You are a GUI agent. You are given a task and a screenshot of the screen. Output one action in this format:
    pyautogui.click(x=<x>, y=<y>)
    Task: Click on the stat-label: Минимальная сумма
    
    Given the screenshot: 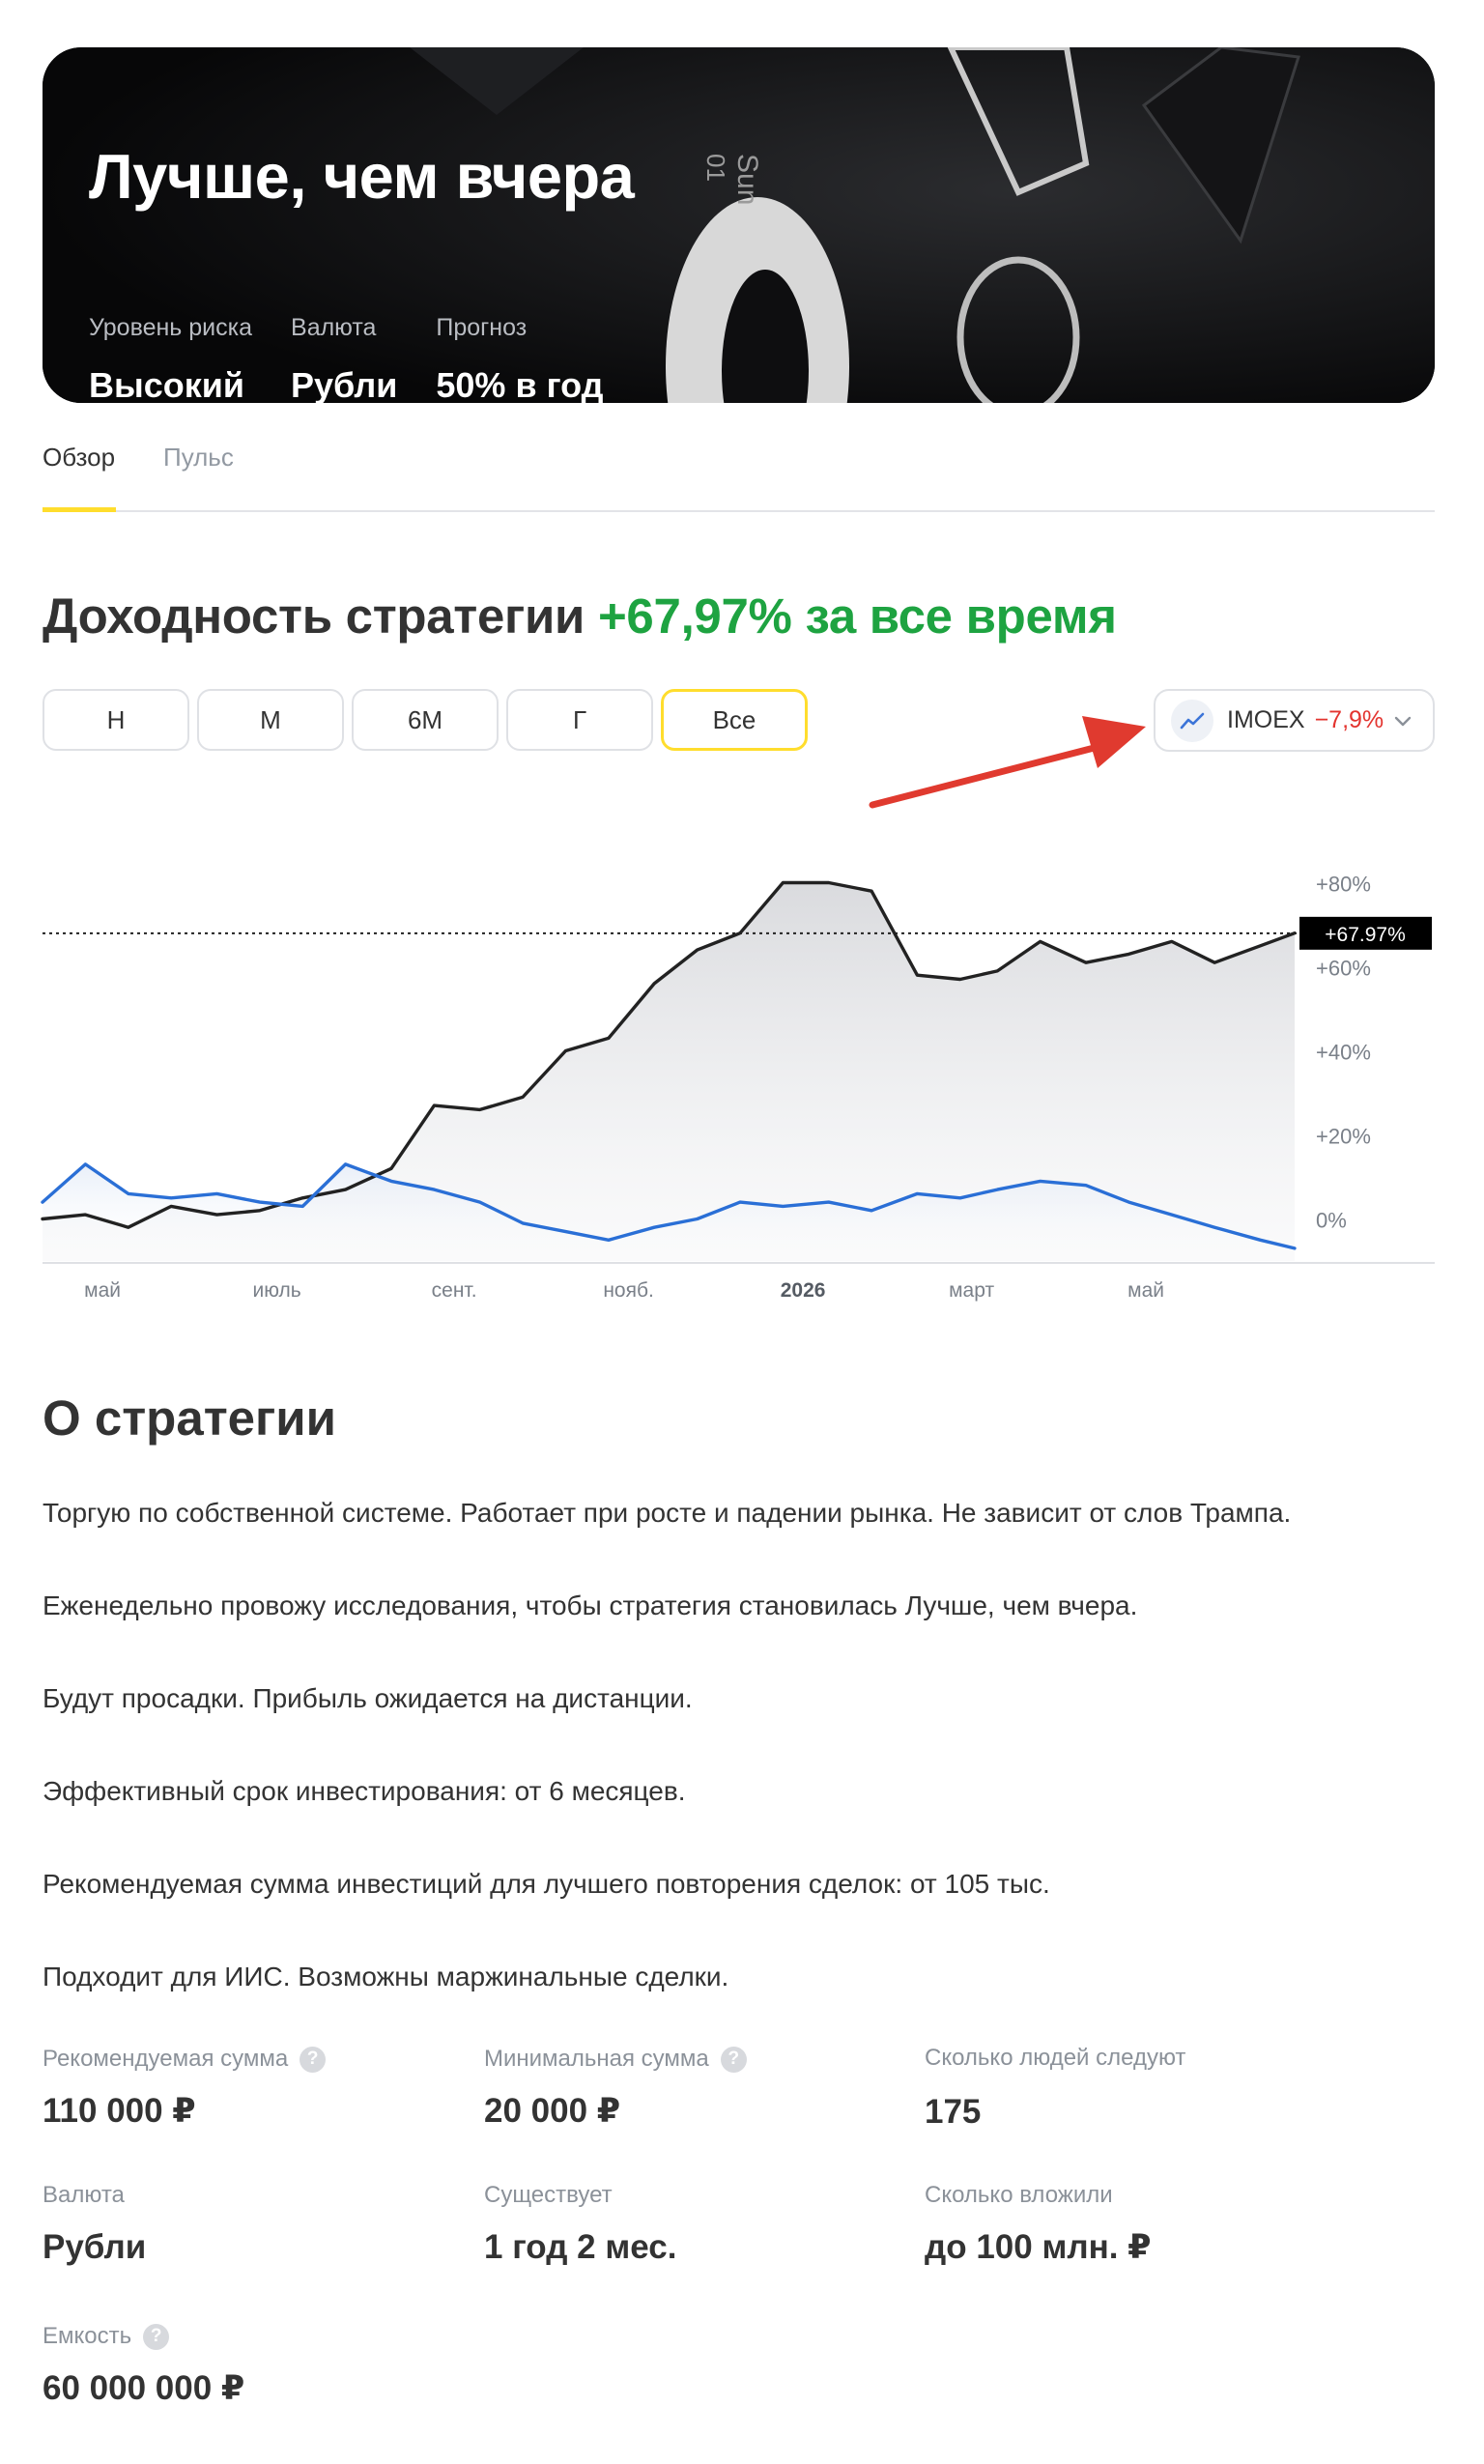 What is the action you would take?
    pyautogui.click(x=597, y=2059)
    